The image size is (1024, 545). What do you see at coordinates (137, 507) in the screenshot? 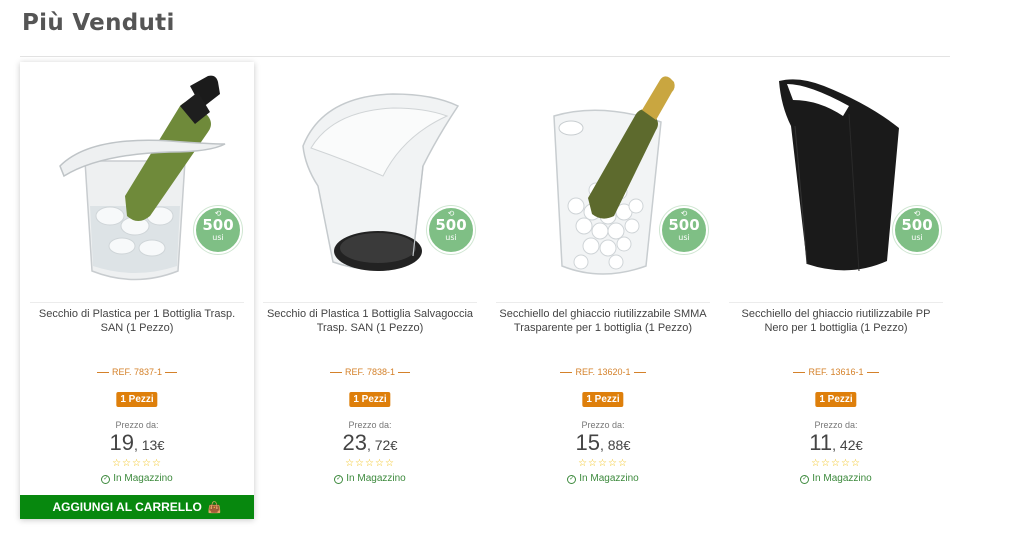
I see `add-to-cart-button: AGGIUNGI AL CARRELLO 👜` at bounding box center [137, 507].